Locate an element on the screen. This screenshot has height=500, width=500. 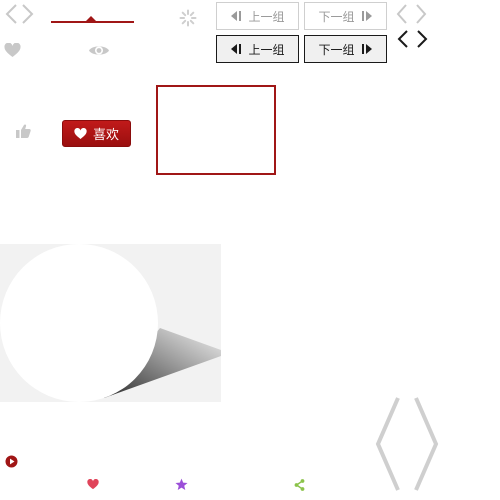
share-icon is located at coordinates (299, 485).